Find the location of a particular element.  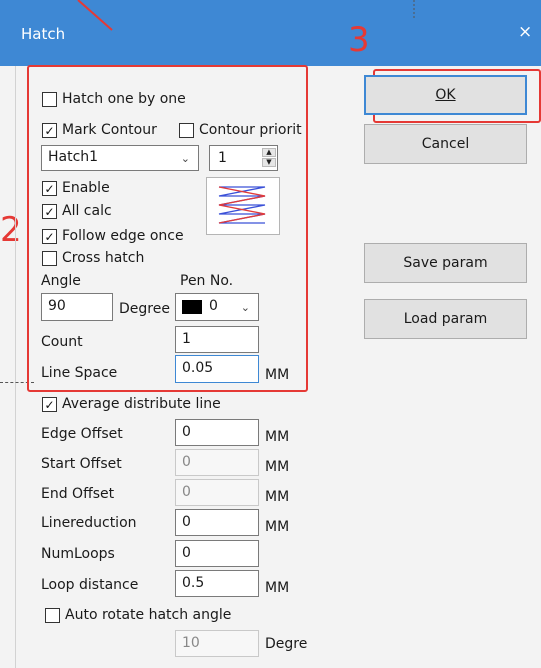

cross-hatch-checkbox is located at coordinates (49, 258).